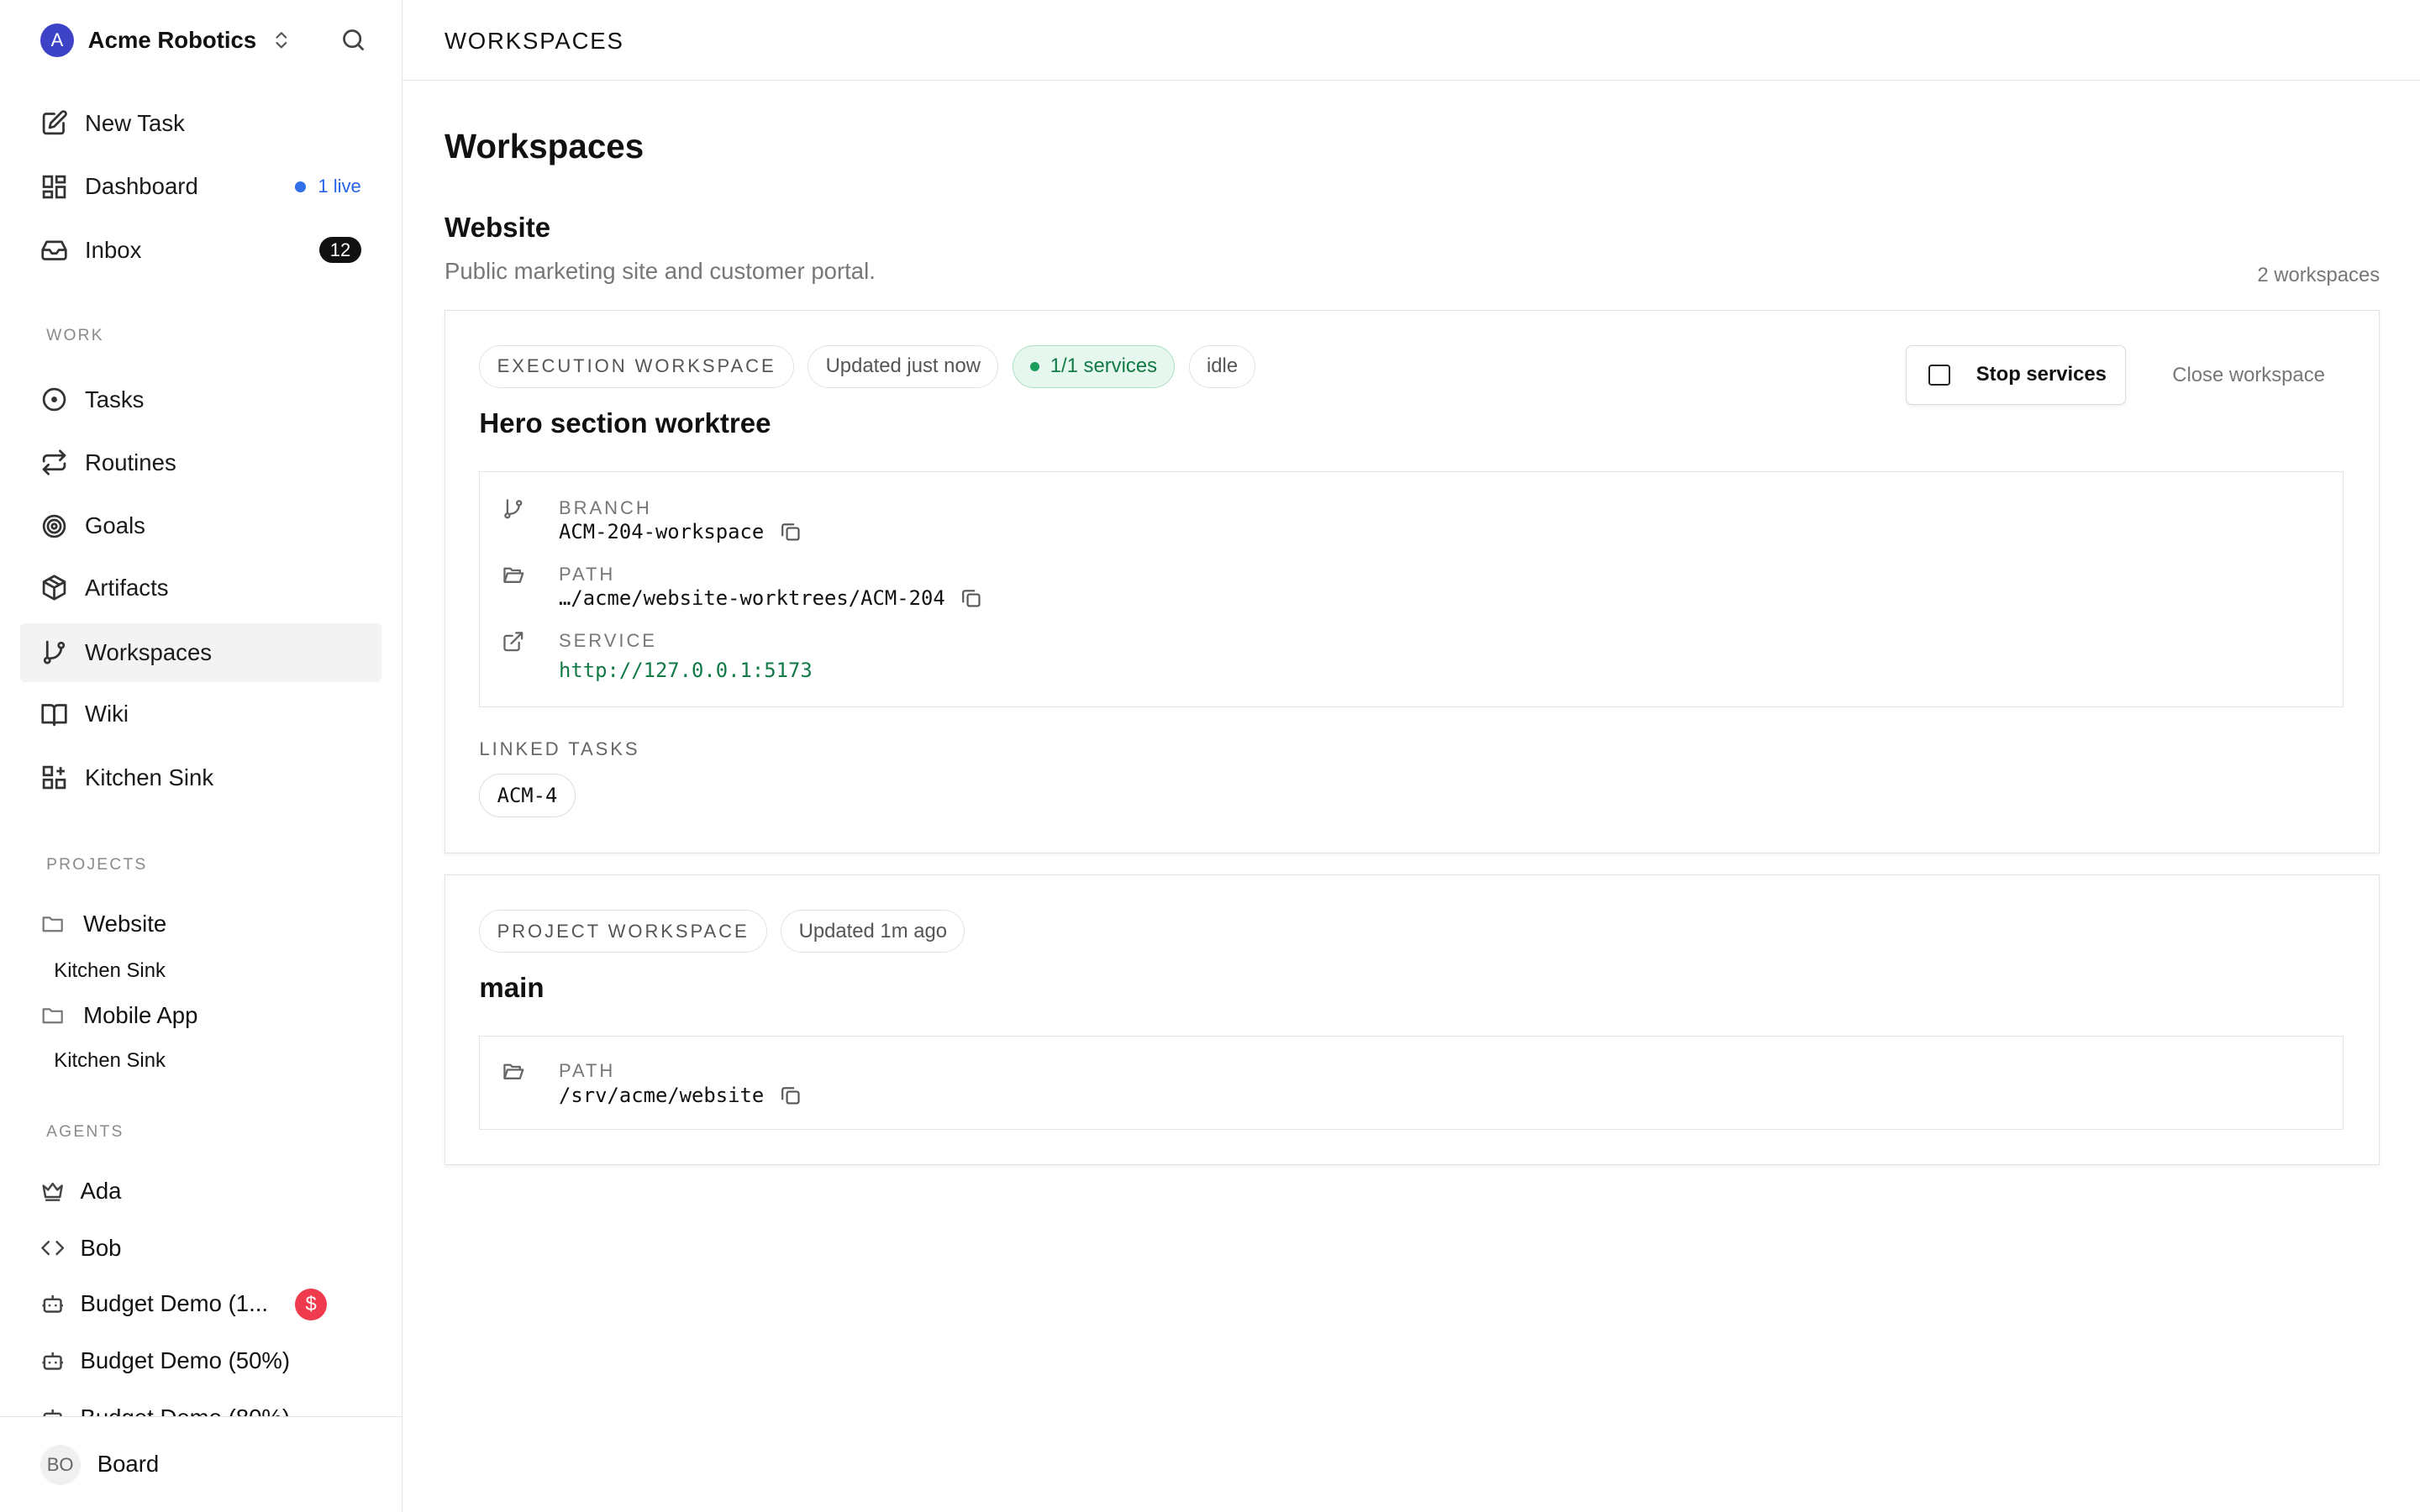  What do you see at coordinates (54, 123) in the screenshot?
I see `edit-icon` at bounding box center [54, 123].